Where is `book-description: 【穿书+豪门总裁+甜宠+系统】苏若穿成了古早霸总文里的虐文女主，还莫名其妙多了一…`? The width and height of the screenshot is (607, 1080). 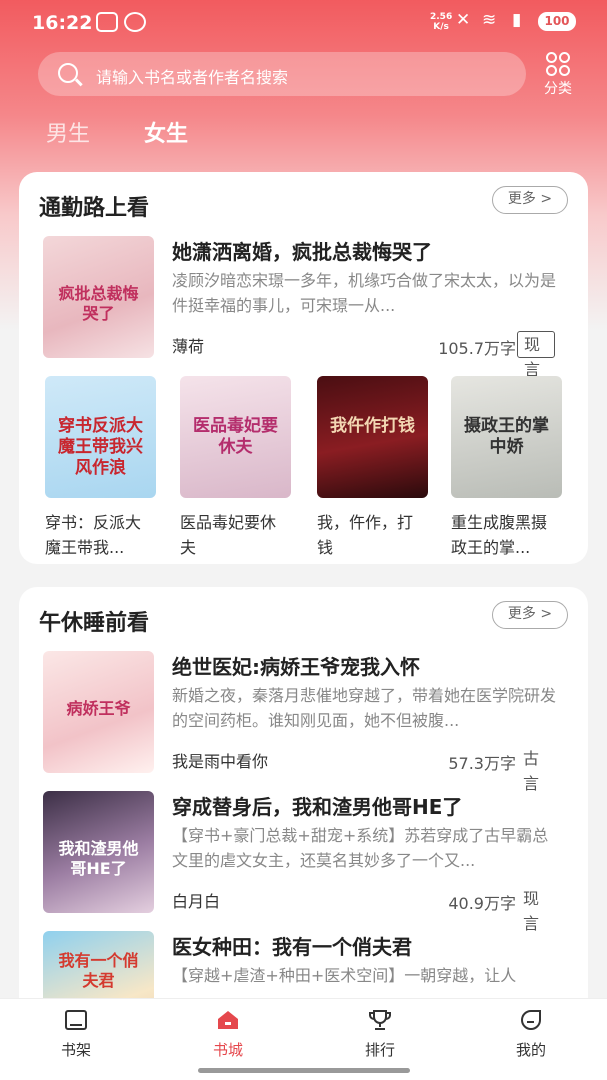 book-description: 【穿书+豪门总裁+甜宠+系统】苏若穿成了古早霸总文里的虐文女主，还莫名其妙多了一… is located at coordinates (360, 848).